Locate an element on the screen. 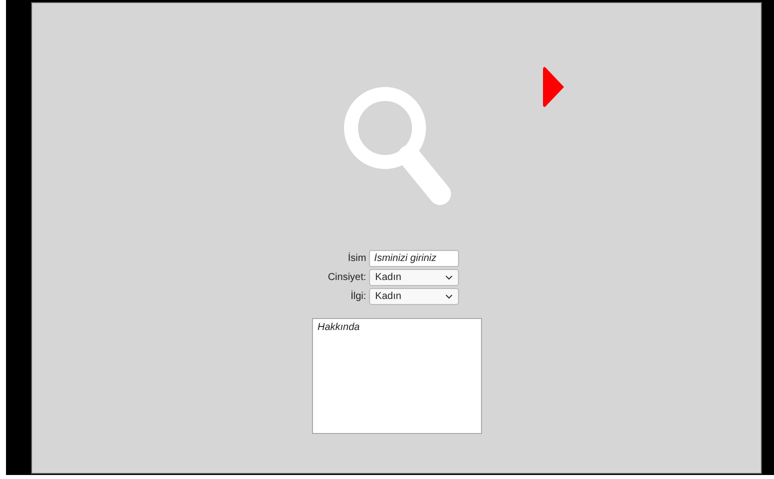  name-field: İsminizi giriniz is located at coordinates (414, 258).